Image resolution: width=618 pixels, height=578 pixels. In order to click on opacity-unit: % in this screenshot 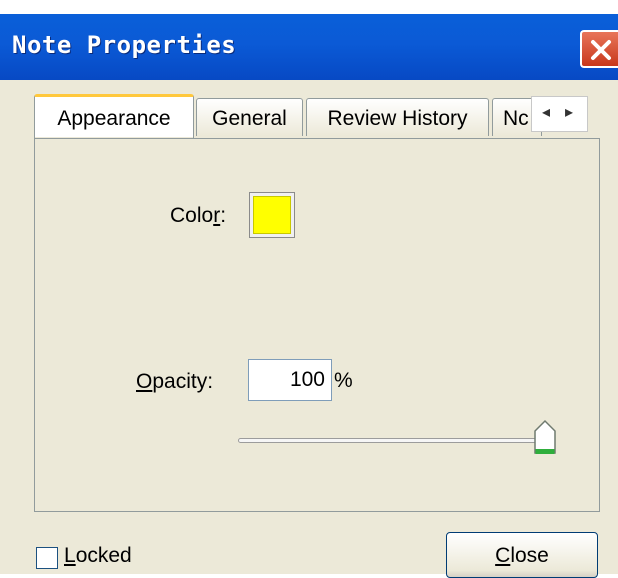, I will do `click(343, 380)`.